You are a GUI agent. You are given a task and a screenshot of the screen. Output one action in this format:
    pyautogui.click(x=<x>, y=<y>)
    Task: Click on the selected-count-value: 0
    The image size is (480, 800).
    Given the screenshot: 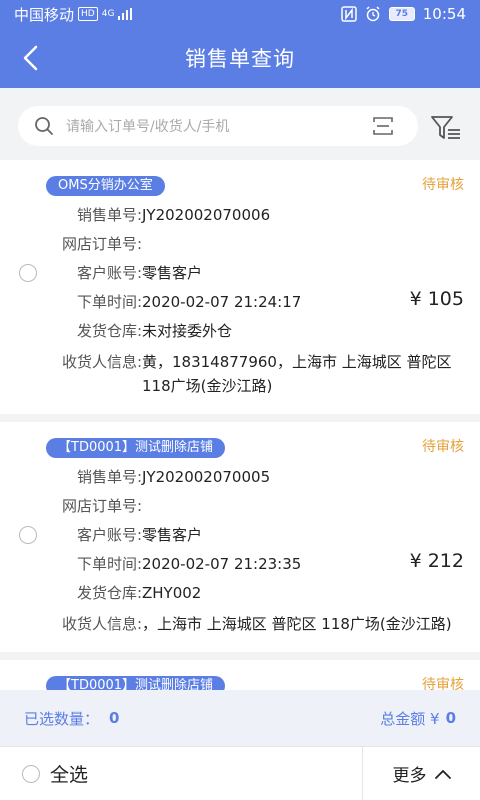 What is the action you would take?
    pyautogui.click(x=114, y=718)
    